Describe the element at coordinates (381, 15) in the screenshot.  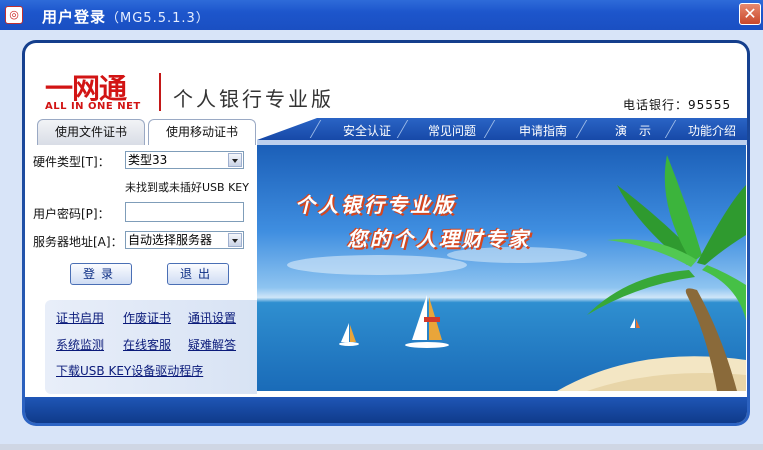
I see `title-bar: ◎ 用户登录（MG5.5.1.3） ✕` at that location.